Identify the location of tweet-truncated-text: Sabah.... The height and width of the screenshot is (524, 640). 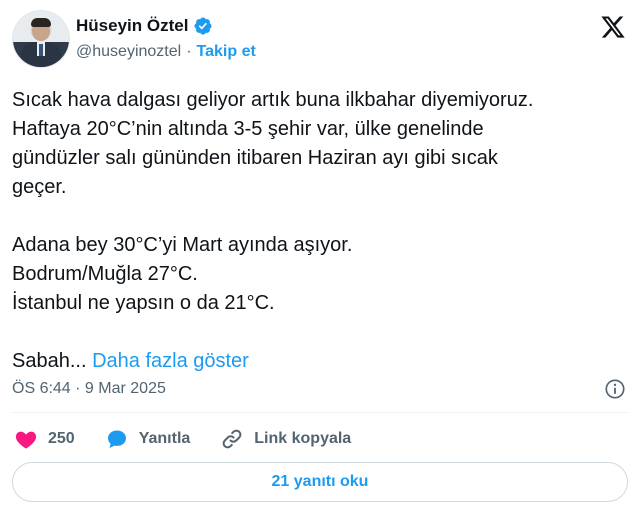
(49, 361).